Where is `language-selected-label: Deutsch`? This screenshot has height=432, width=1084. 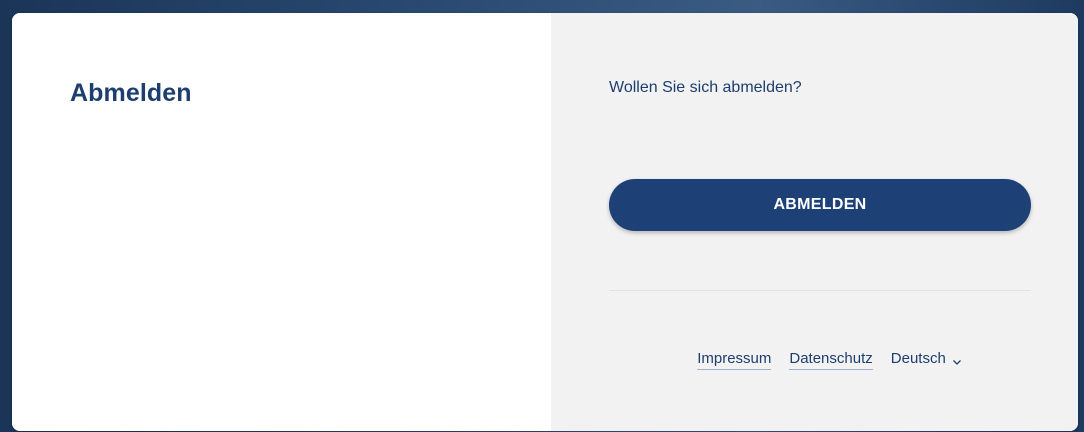 language-selected-label: Deutsch is located at coordinates (918, 358).